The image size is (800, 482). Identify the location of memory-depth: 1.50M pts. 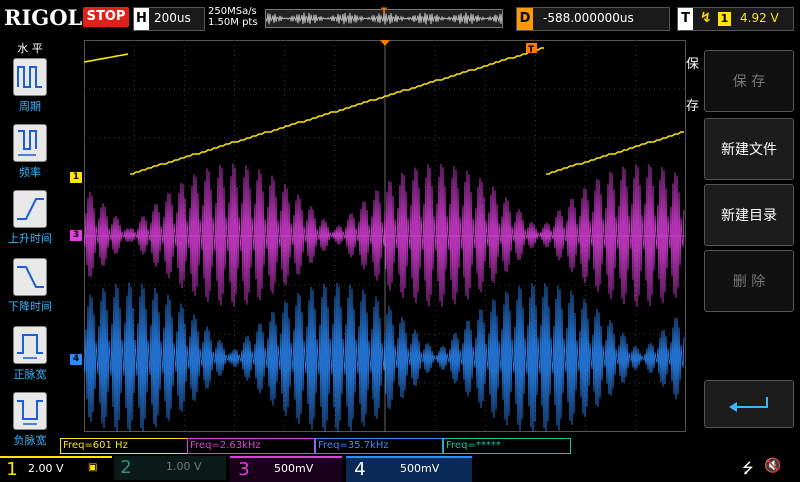
(233, 22).